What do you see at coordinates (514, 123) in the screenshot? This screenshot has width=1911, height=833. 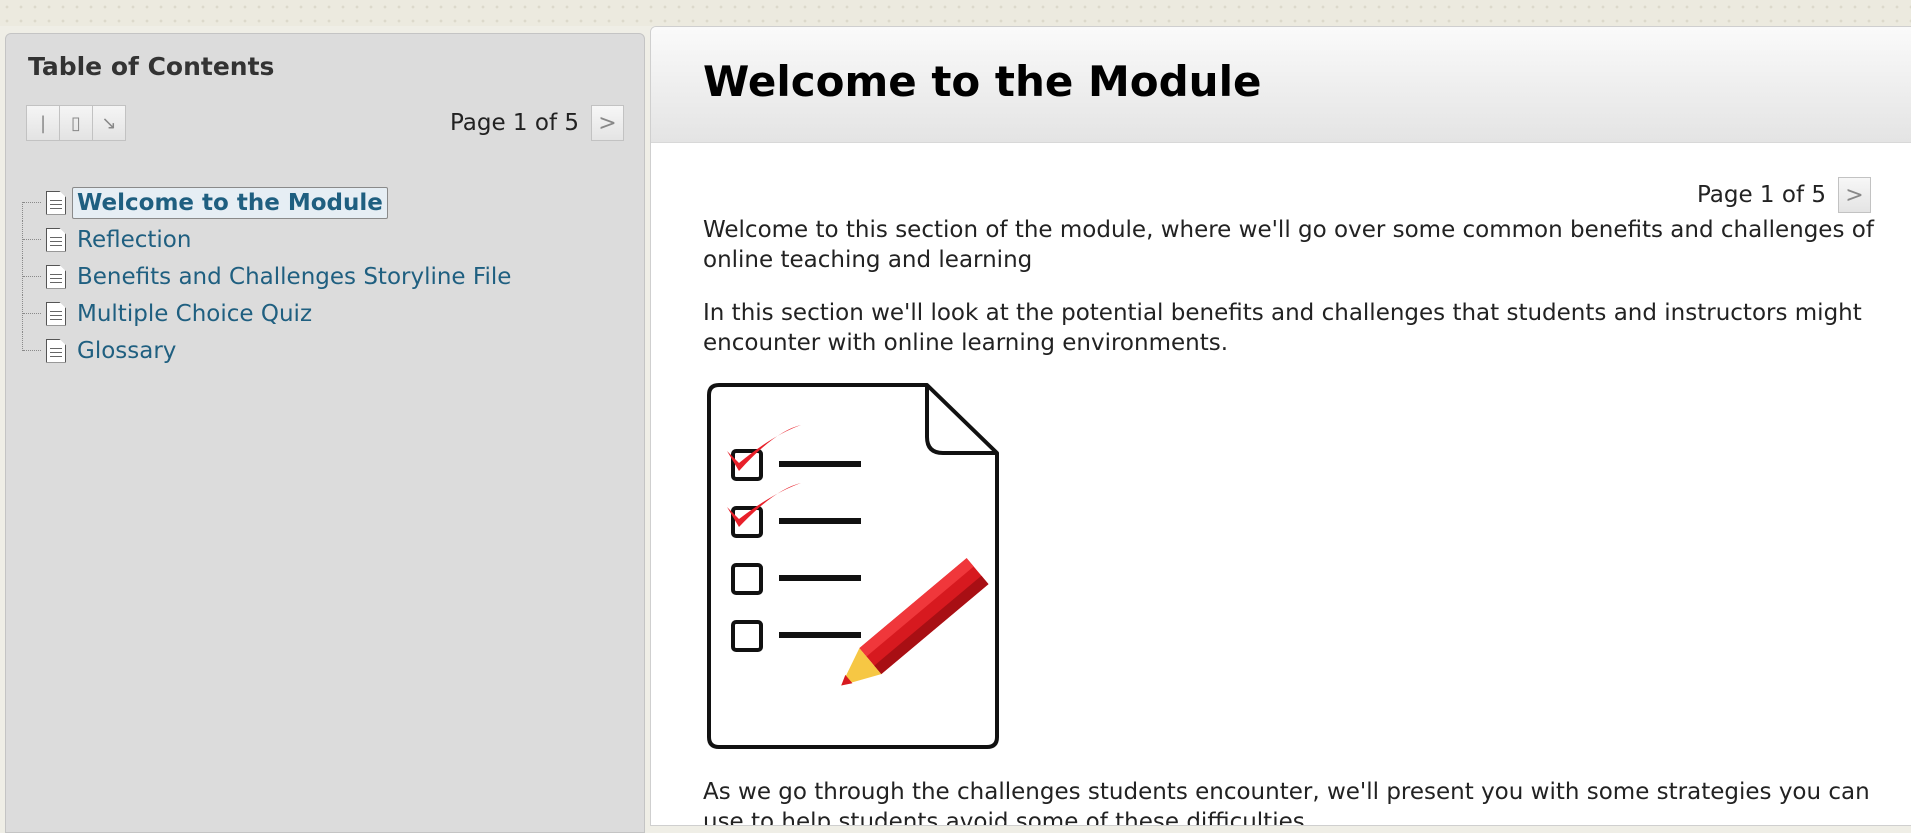 I see `toc-page-indicator: Page 1 of 5` at bounding box center [514, 123].